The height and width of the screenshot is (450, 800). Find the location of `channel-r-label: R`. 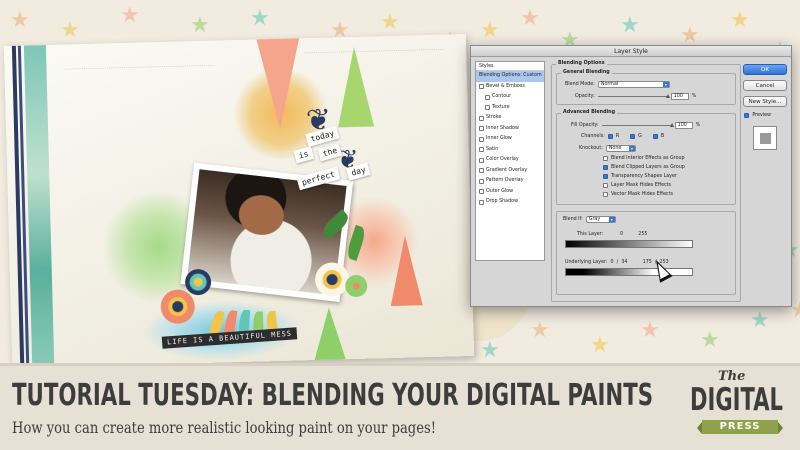

channel-r-label: R is located at coordinates (617, 136).